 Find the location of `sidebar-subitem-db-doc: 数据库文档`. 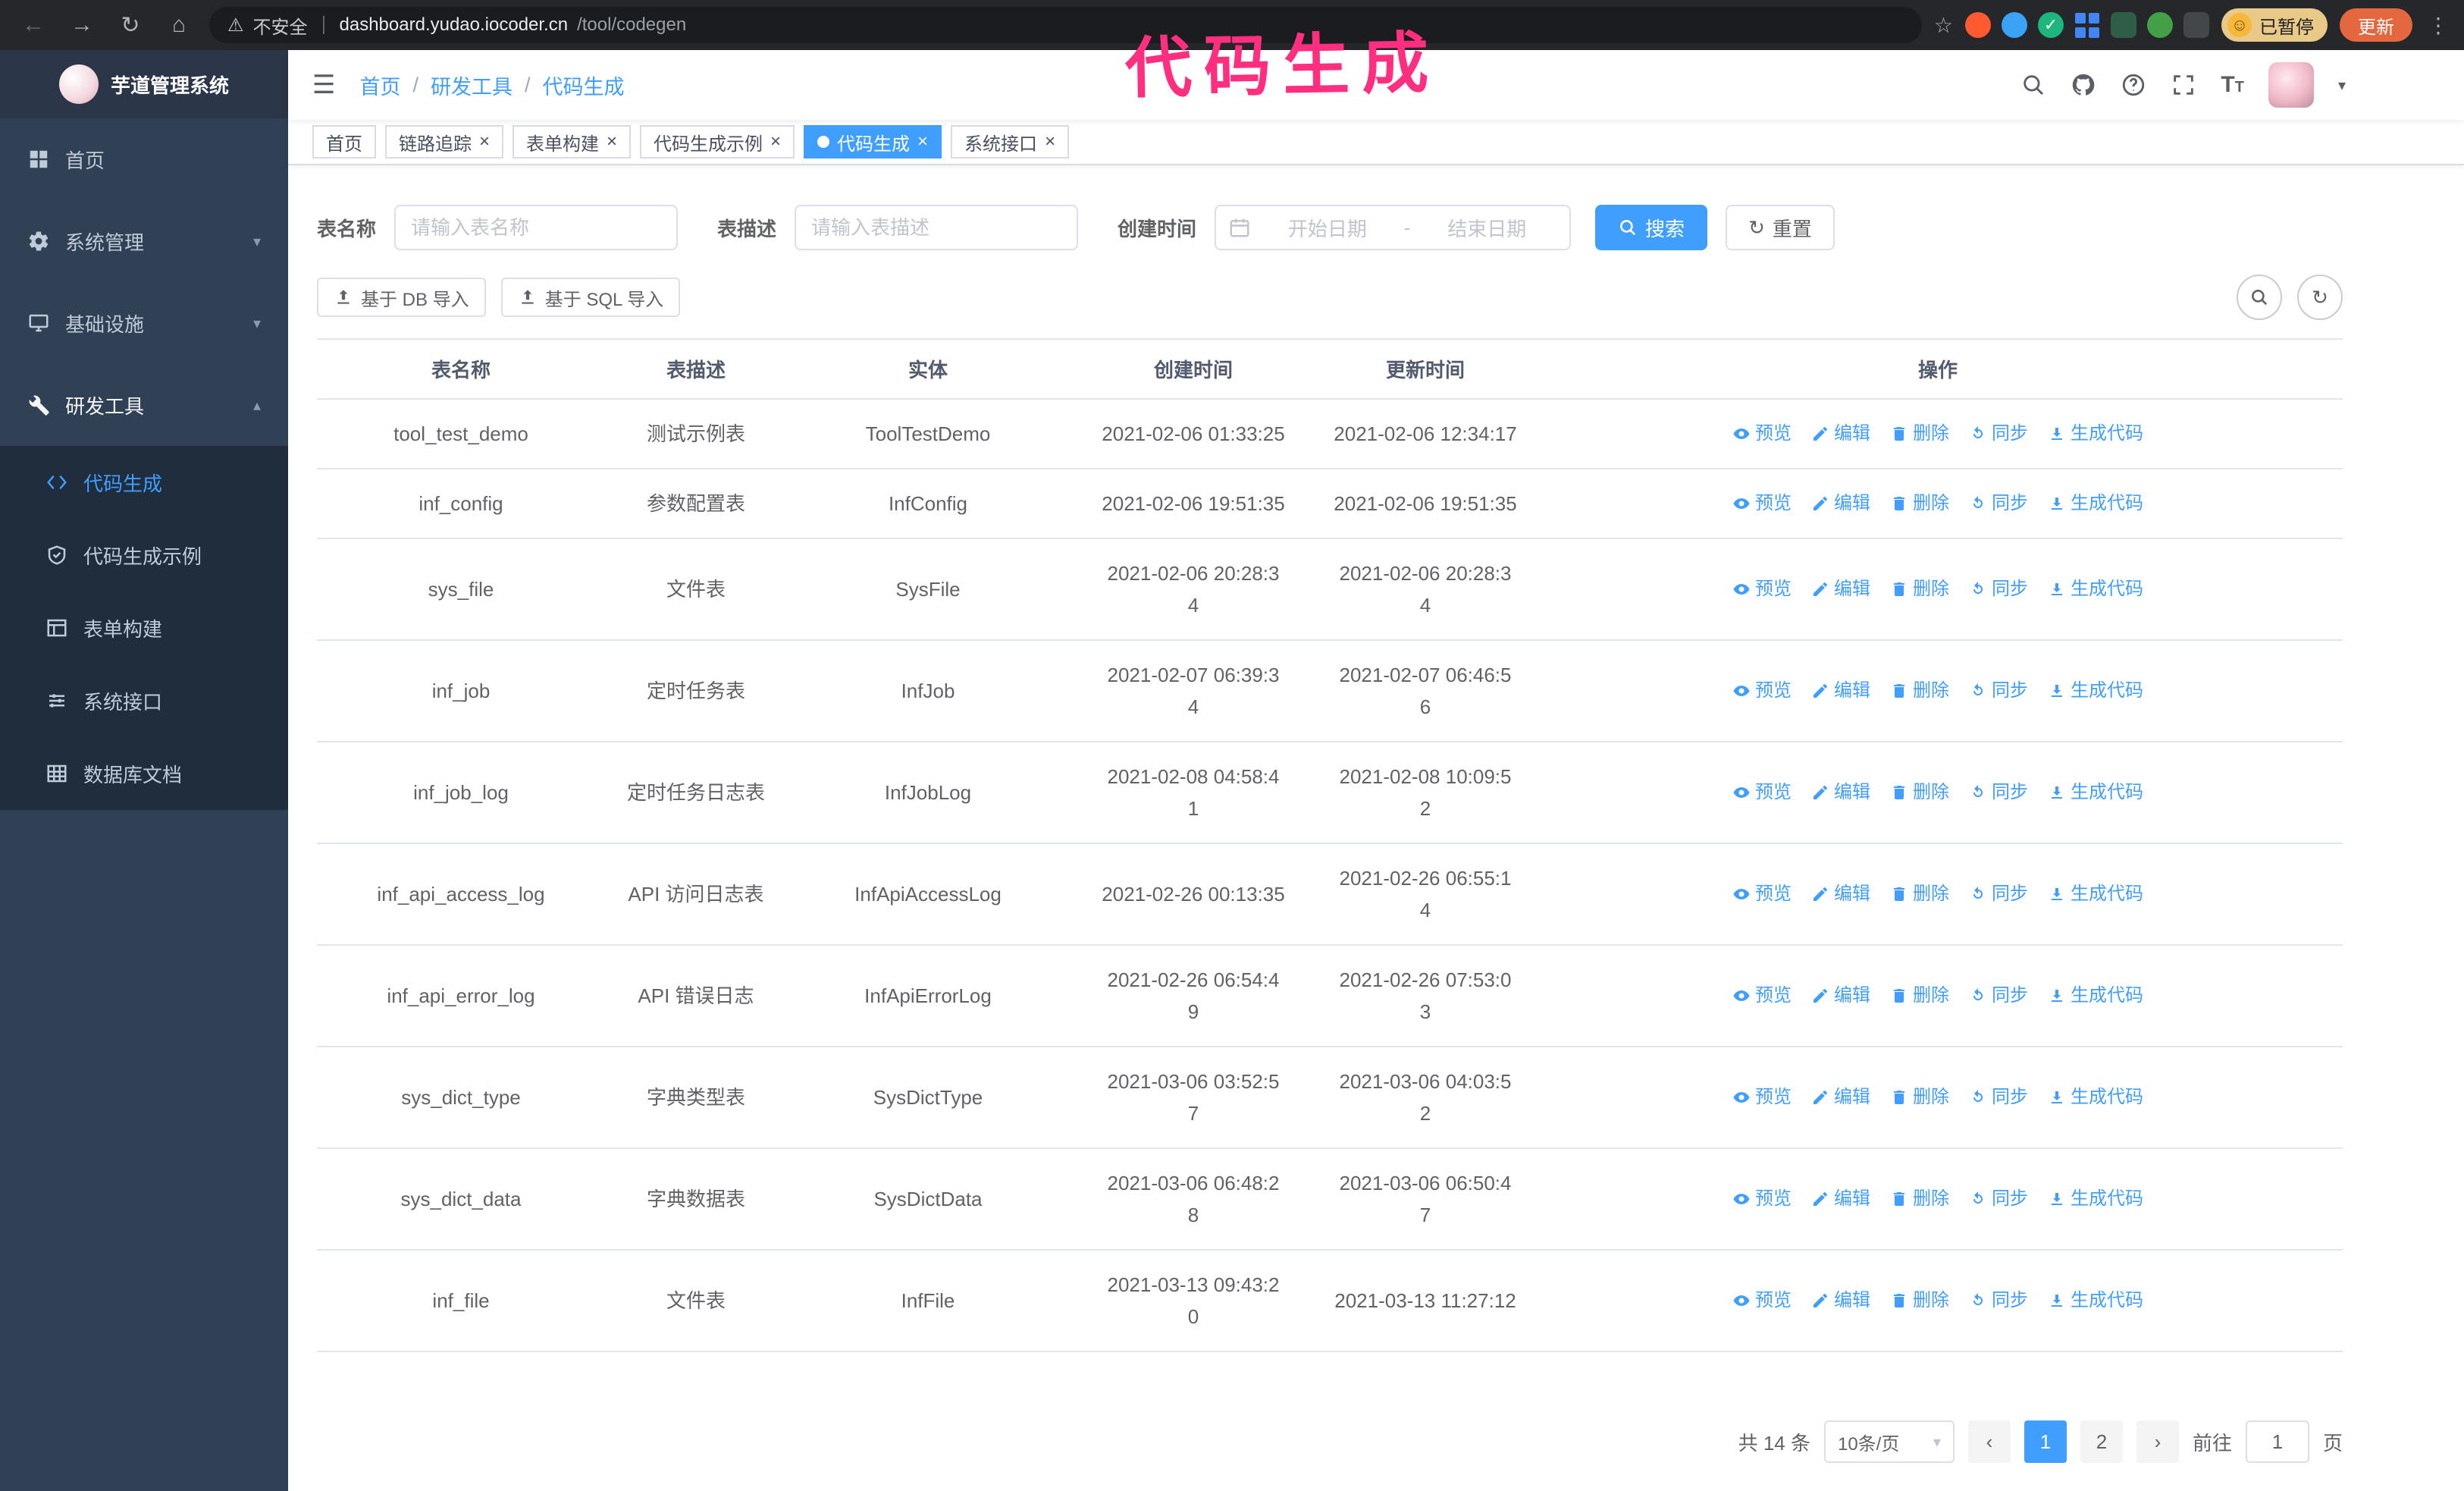

sidebar-subitem-db-doc: 数据库文档 is located at coordinates (144, 773).